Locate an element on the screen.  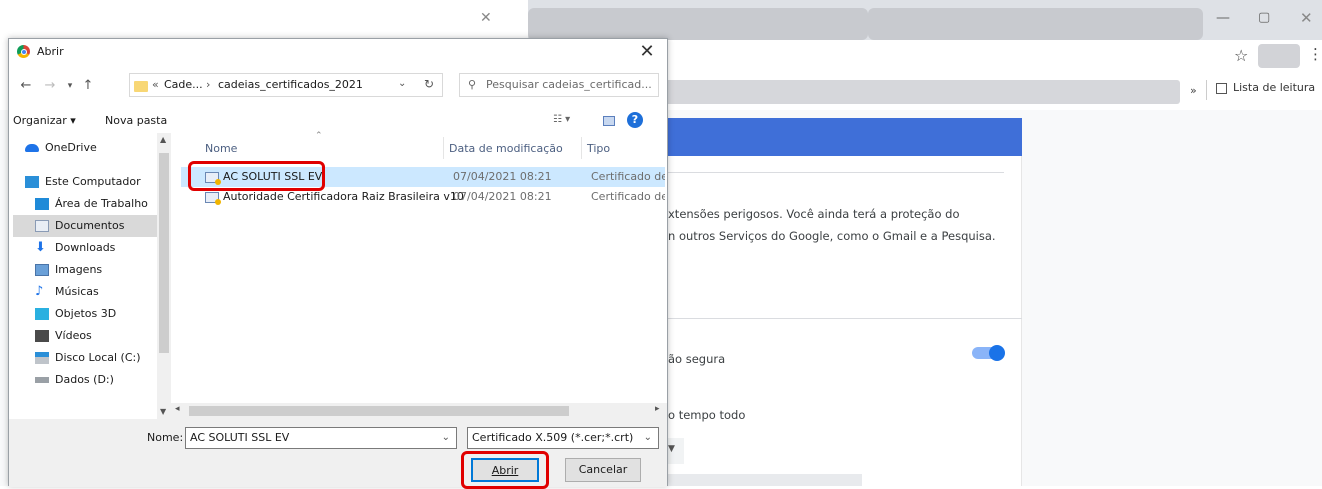
nav-item-label: Este Computador is located at coordinates (93, 181).